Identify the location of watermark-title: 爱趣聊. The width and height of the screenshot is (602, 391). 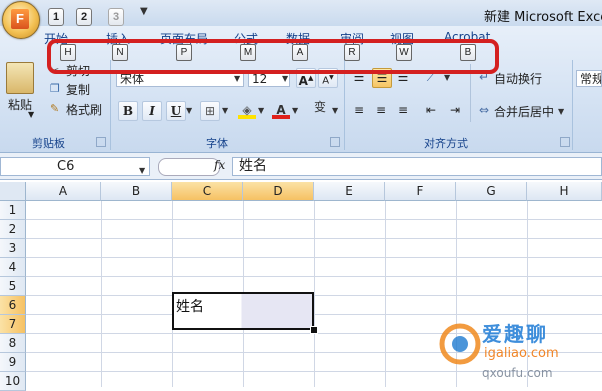
(515, 334).